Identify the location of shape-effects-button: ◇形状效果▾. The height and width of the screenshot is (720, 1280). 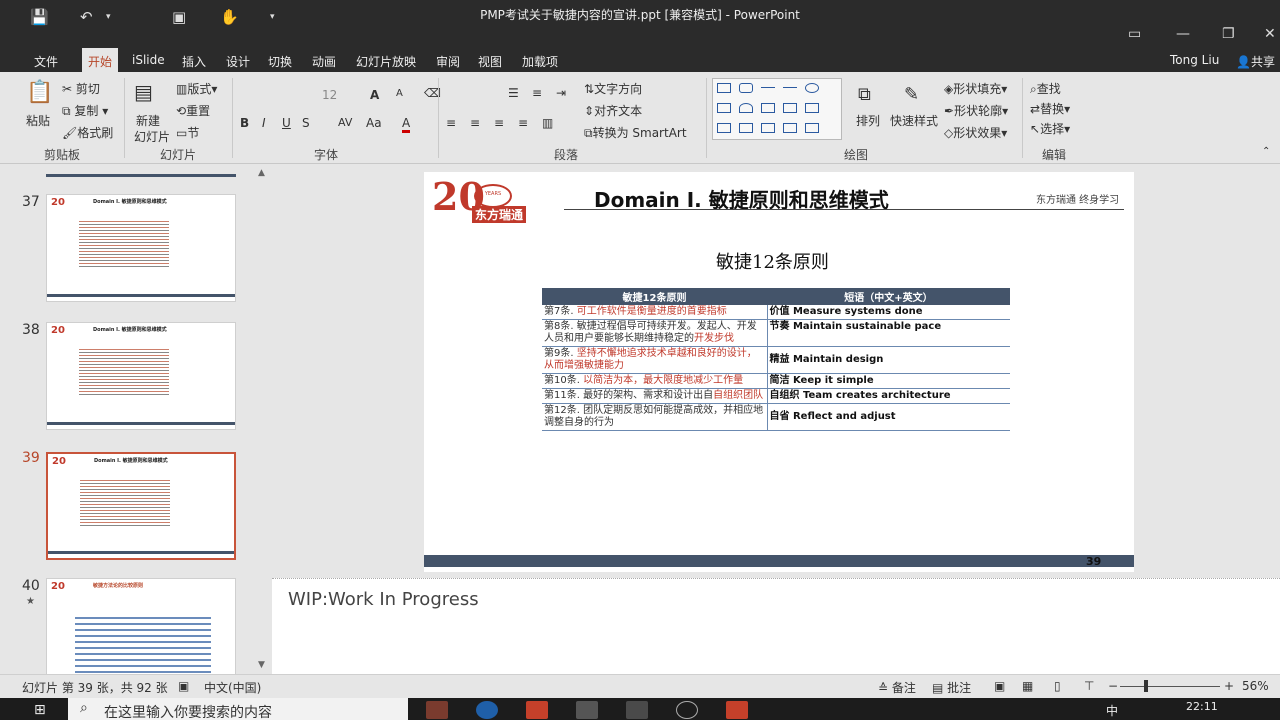
(975, 132).